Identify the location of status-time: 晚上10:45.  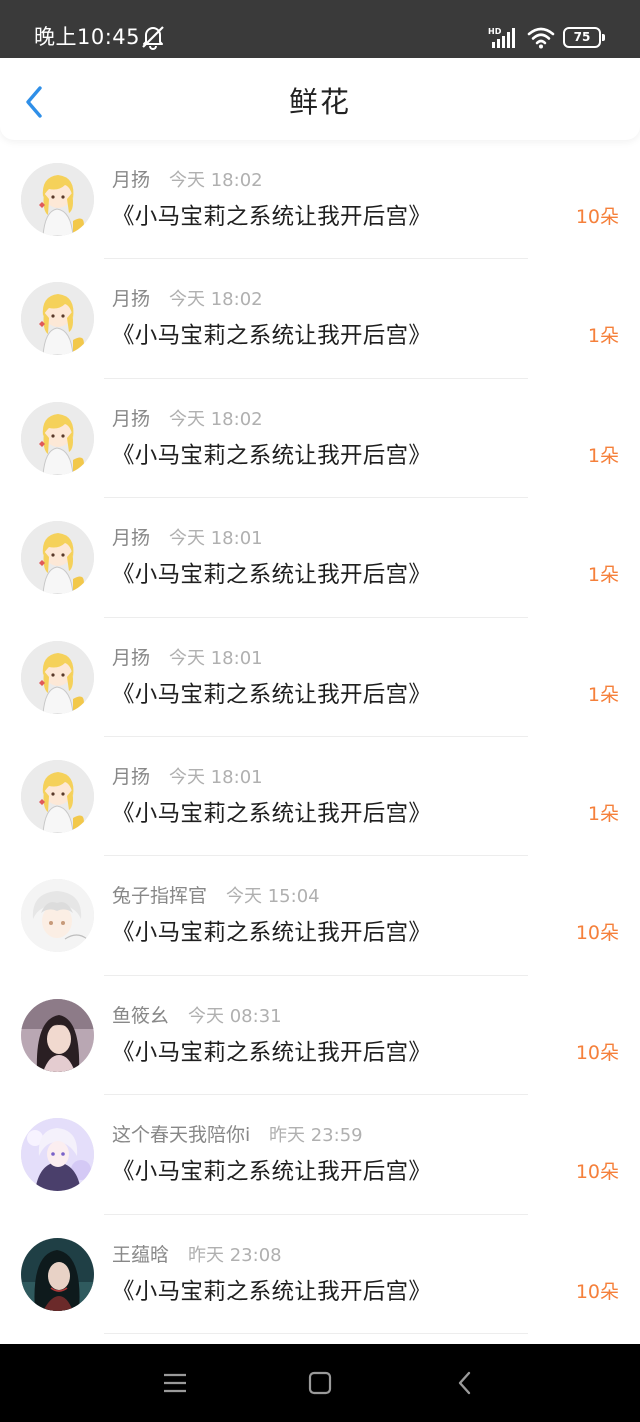
(87, 37).